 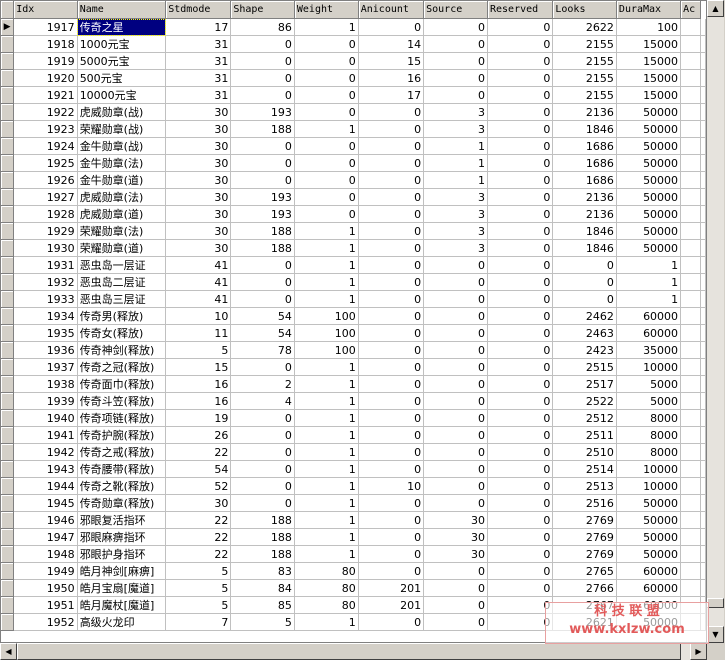 What do you see at coordinates (45, 231) in the screenshot?
I see `cell-idx: 1929` at bounding box center [45, 231].